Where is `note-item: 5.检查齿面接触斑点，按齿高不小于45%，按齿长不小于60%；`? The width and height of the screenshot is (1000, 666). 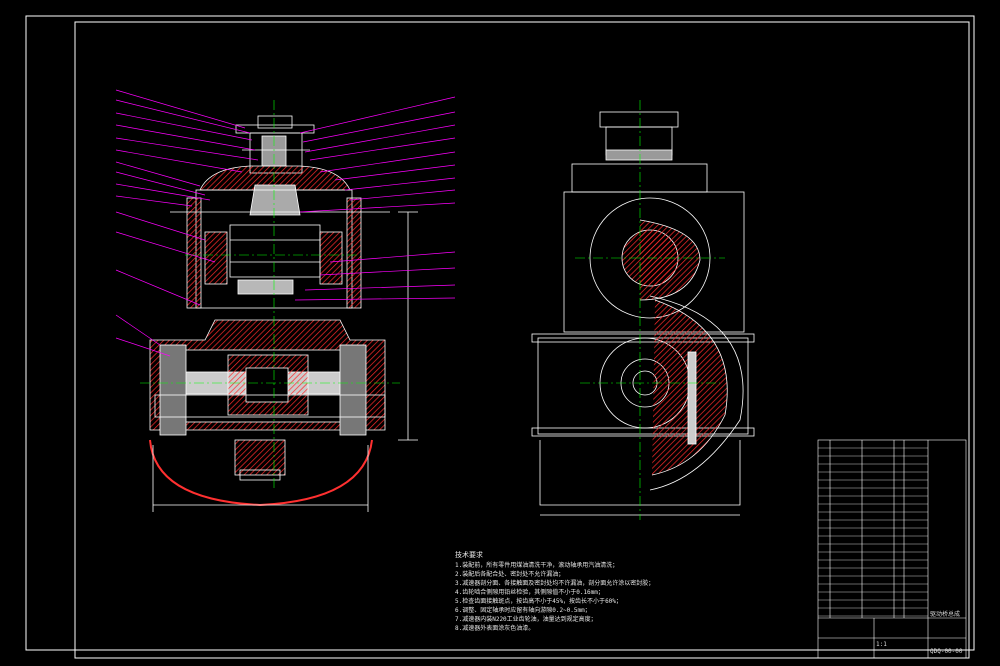
note-item: 5.检查齿面接触斑点，按齿高不小于45%，按齿长不小于60%； is located at coordinates (538, 601).